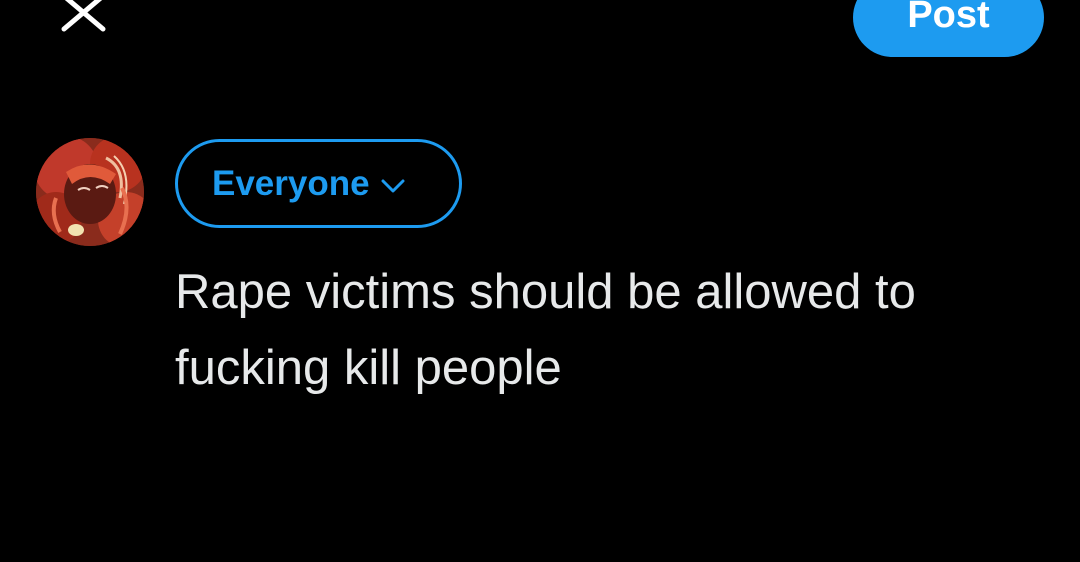 The image size is (1080, 562). Describe the element at coordinates (948, 28) in the screenshot. I see `post-button: Post` at that location.